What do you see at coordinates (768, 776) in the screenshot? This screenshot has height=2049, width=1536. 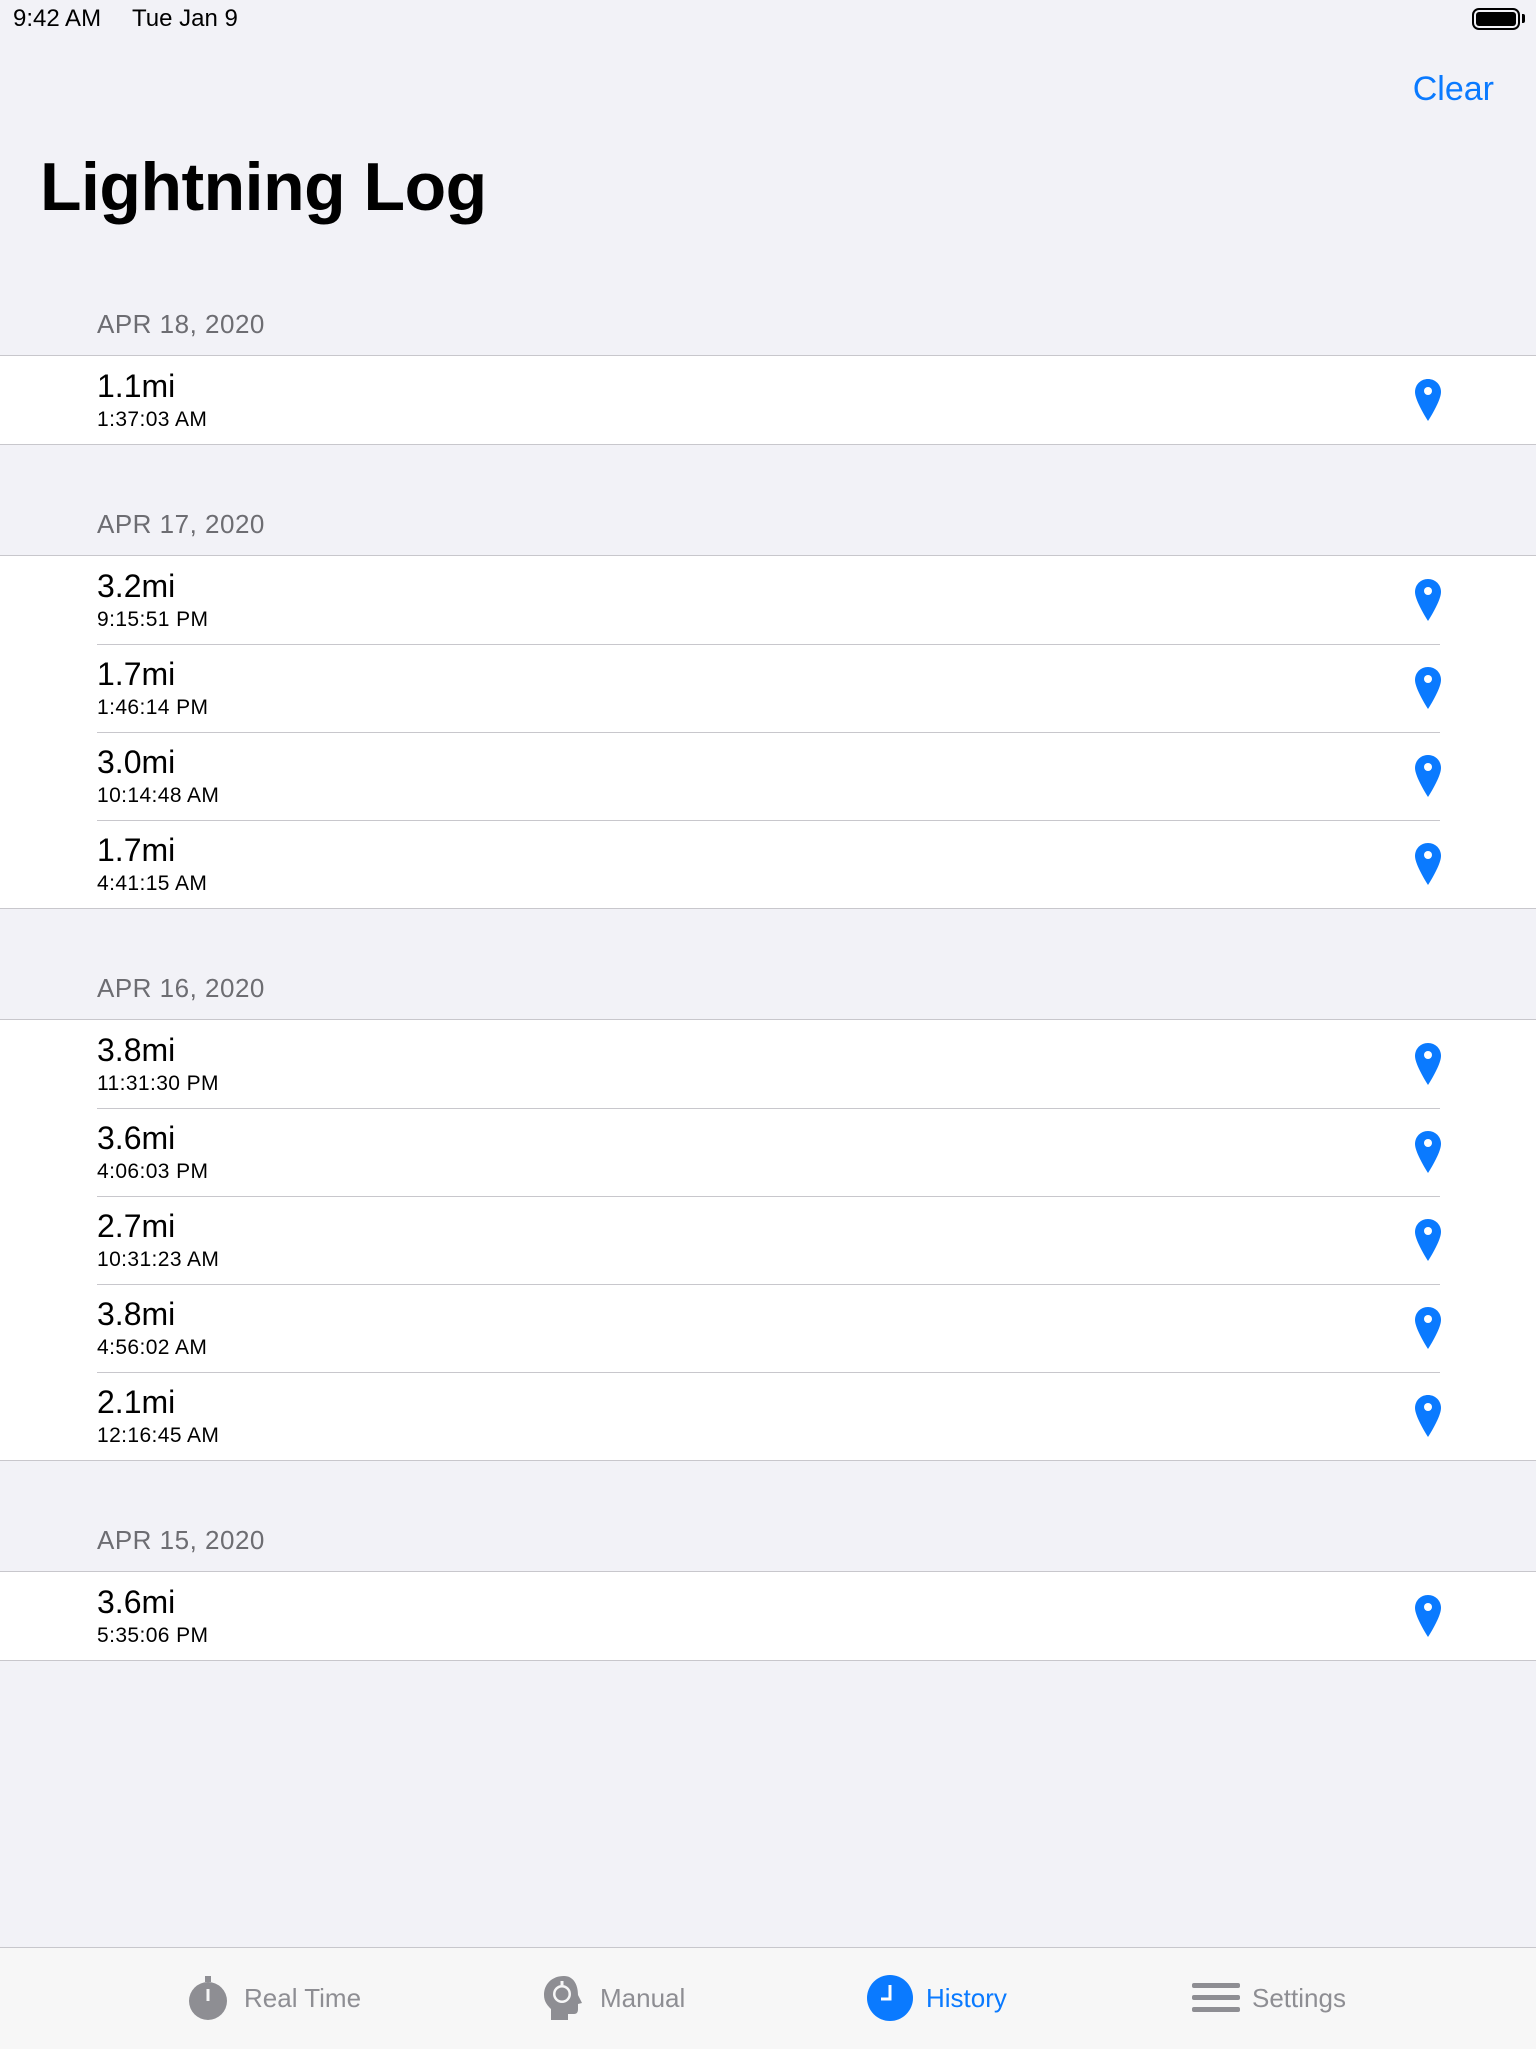 I see `strike-row: 3.0mi 10:14:48 AM` at bounding box center [768, 776].